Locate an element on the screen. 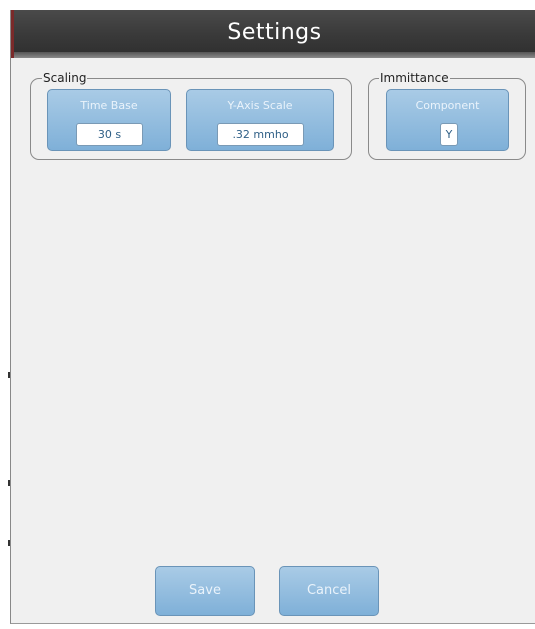 This screenshot has width=535, height=629. window-title: Settings is located at coordinates (274, 32).